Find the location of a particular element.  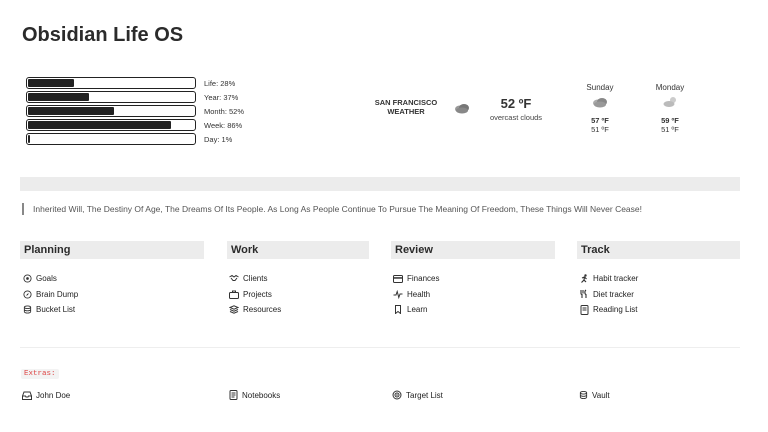

link-label: Notebooks is located at coordinates (261, 395).